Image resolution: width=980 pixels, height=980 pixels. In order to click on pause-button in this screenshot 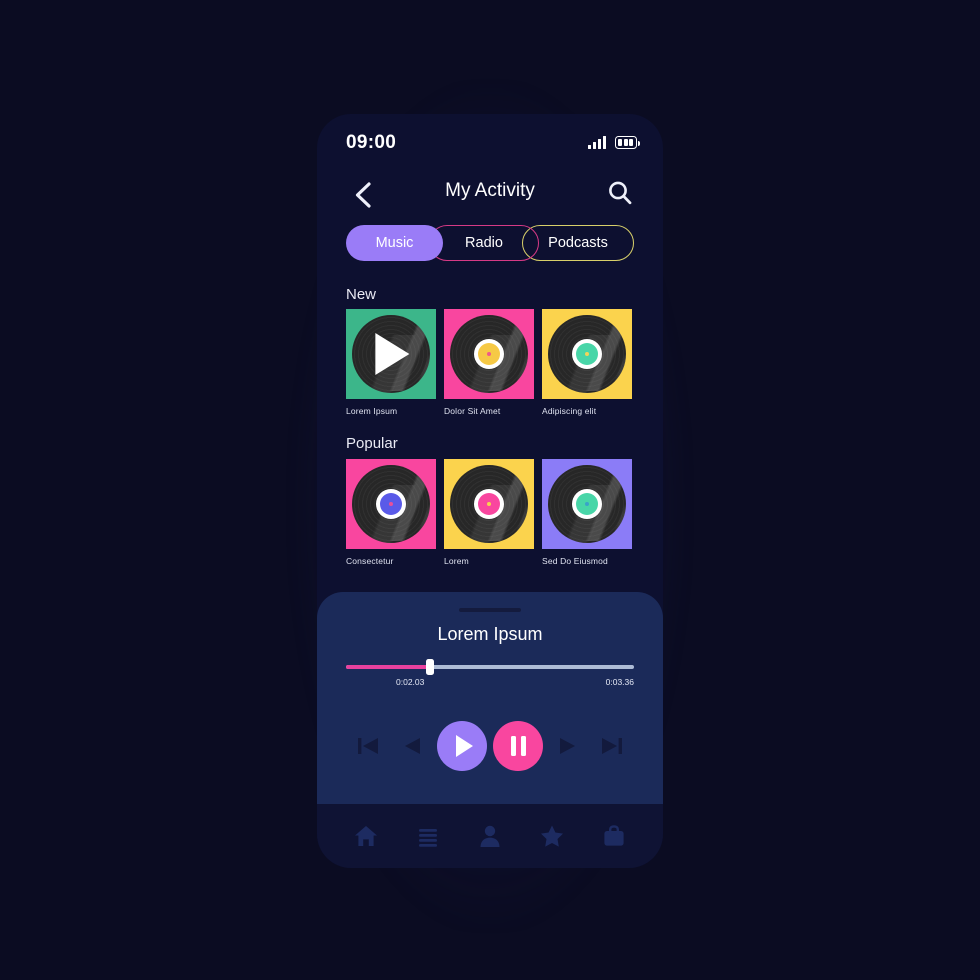, I will do `click(518, 746)`.